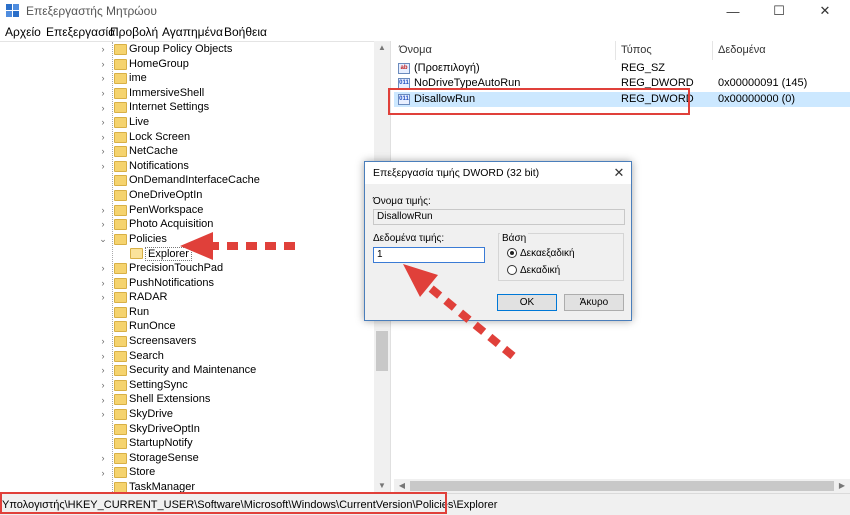 Image resolution: width=850 pixels, height=515 pixels. I want to click on value-row-default: ab (Προεπιλογή) REG_SZ, so click(622, 68).